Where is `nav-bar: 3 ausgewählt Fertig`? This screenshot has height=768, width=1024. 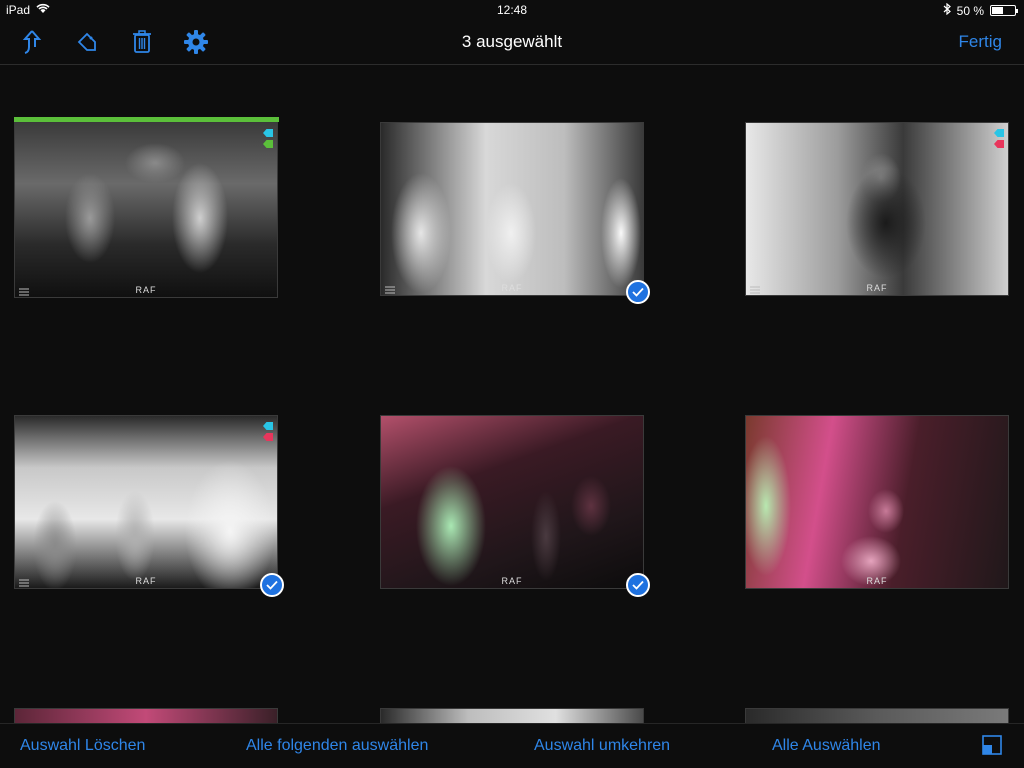 nav-bar: 3 ausgewählt Fertig is located at coordinates (512, 42).